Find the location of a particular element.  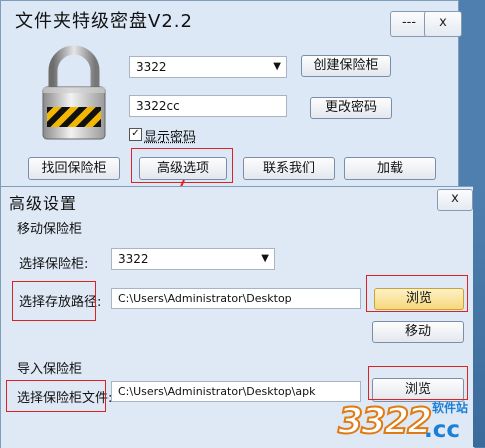

advanced-close-button: x is located at coordinates (455, 200).